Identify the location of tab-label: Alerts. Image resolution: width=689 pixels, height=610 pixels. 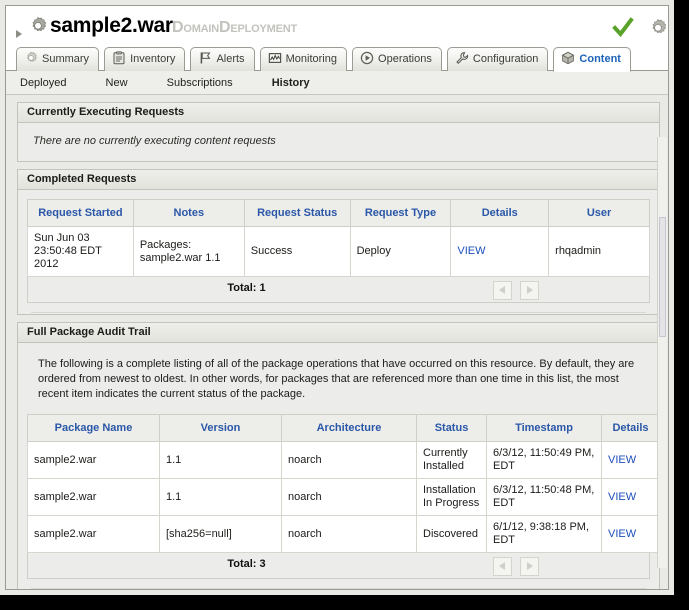
(230, 59).